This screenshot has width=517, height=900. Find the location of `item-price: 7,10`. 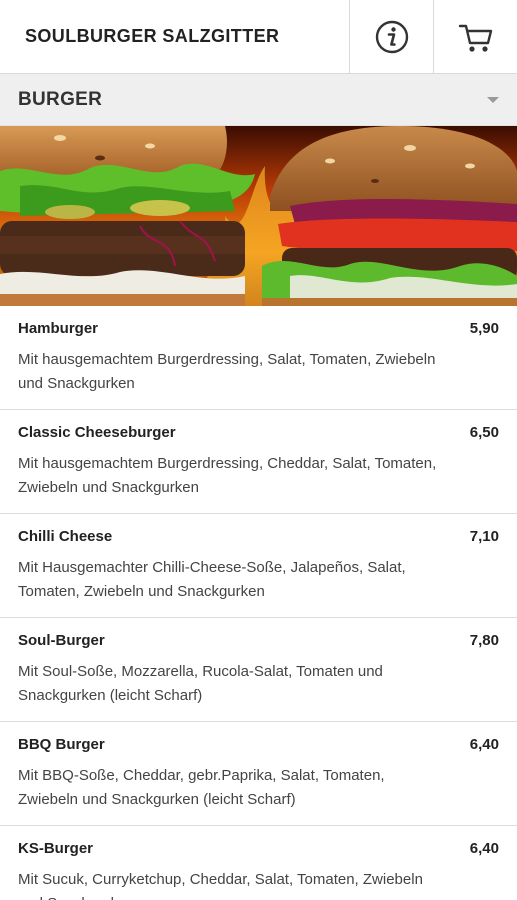

item-price: 7,10 is located at coordinates (484, 536).